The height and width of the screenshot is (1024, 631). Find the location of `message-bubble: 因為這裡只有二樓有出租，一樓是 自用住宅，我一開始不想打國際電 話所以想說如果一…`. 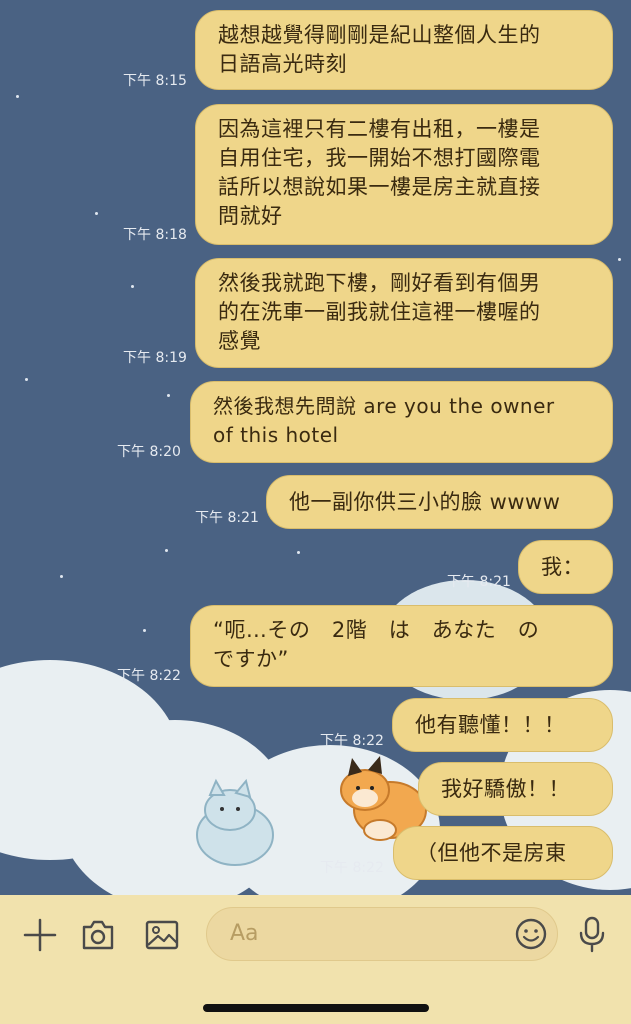

message-bubble: 因為這裡只有二樓有出租，一樓是 自用住宅，我一開始不想打國際電 話所以想說如果一… is located at coordinates (404, 174).